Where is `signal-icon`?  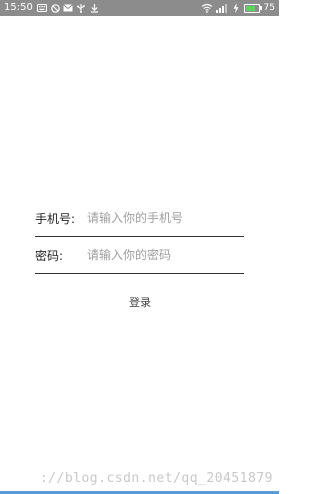 signal-icon is located at coordinates (223, 8).